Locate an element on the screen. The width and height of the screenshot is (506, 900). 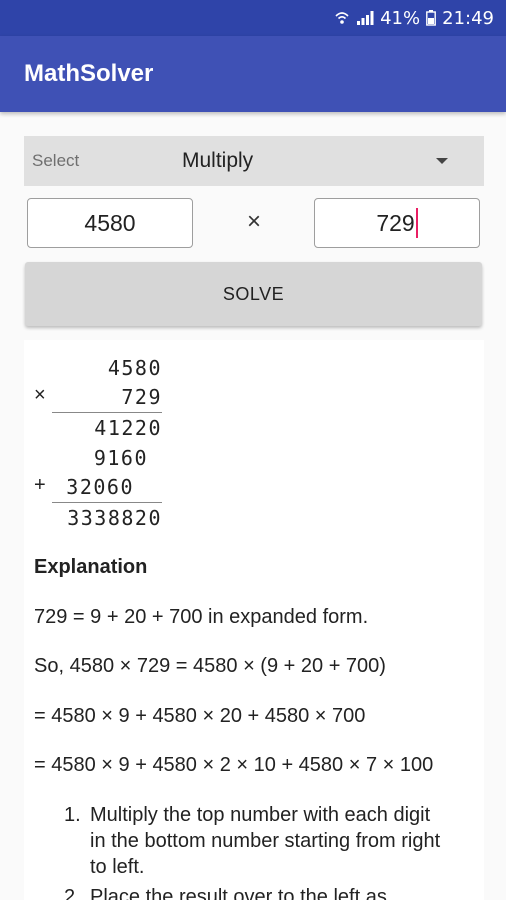
partial-row: 32060 is located at coordinates (93, 487).